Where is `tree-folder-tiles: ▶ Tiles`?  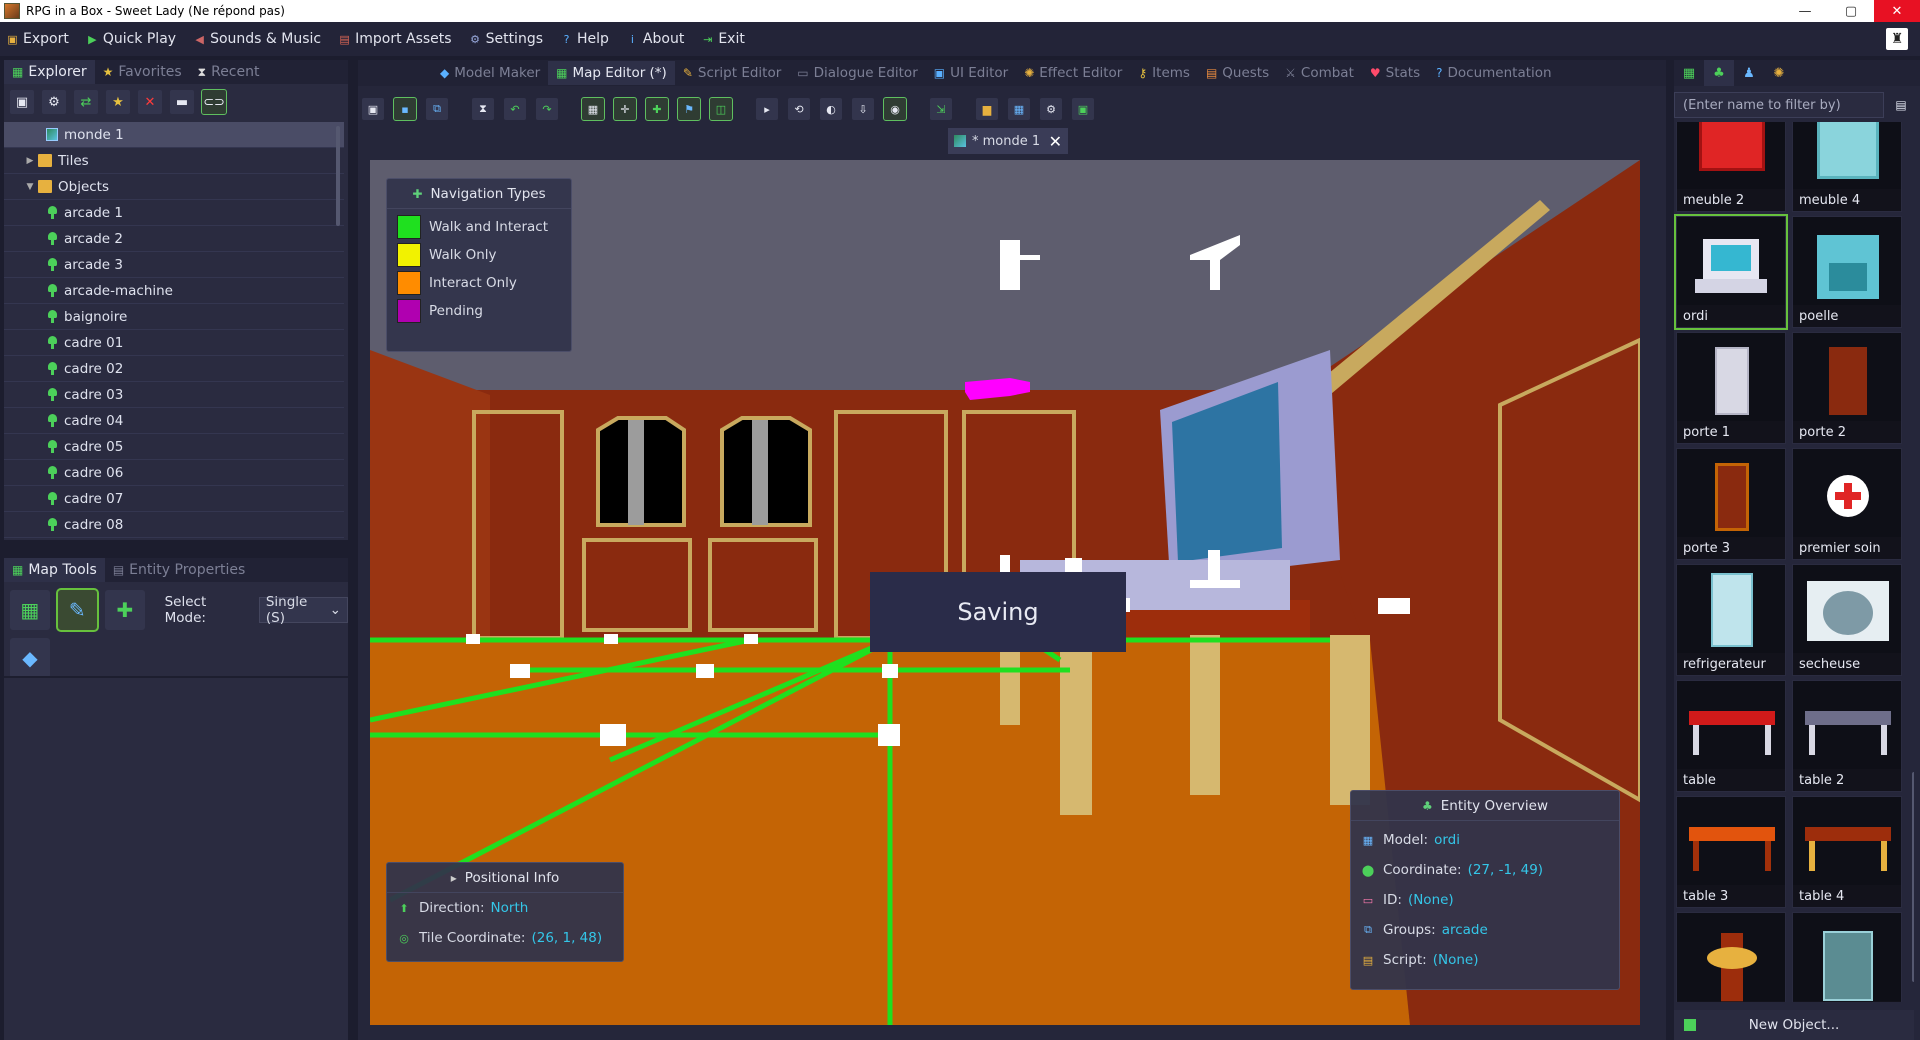 tree-folder-tiles: ▶ Tiles is located at coordinates (174, 161).